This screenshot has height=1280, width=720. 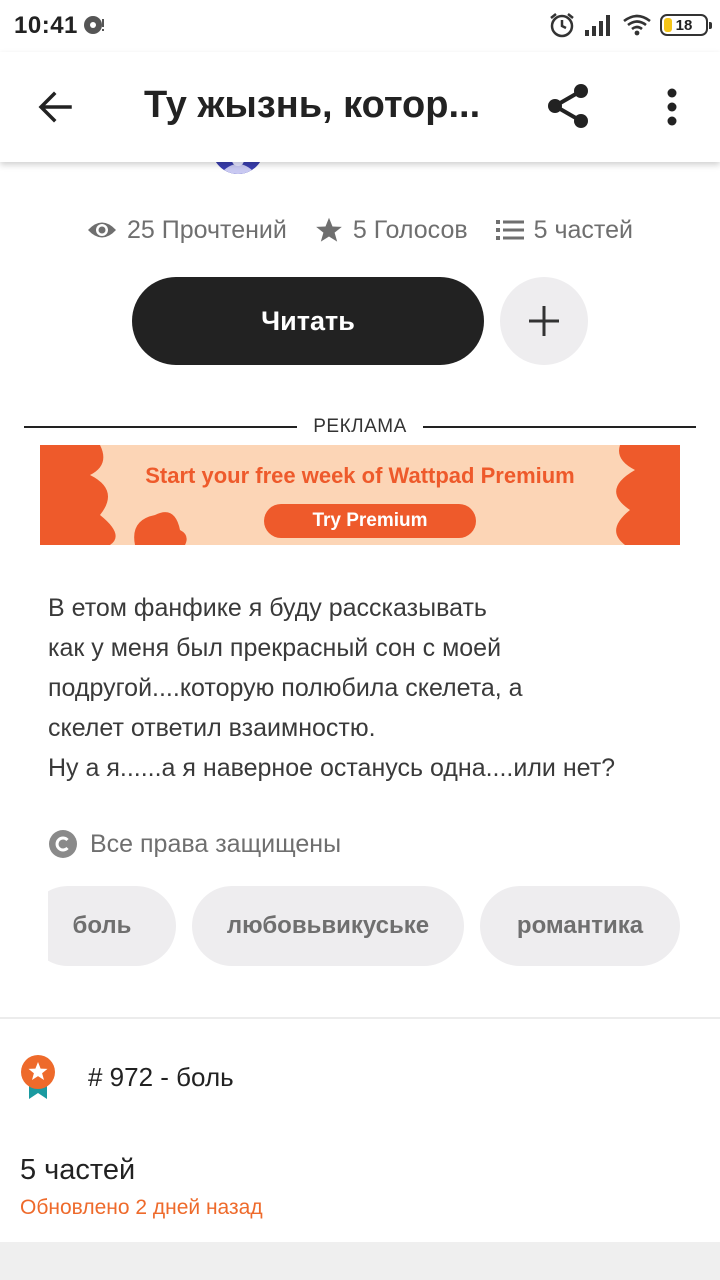 I want to click on reads-stat: 25 Прочтений, so click(x=187, y=230).